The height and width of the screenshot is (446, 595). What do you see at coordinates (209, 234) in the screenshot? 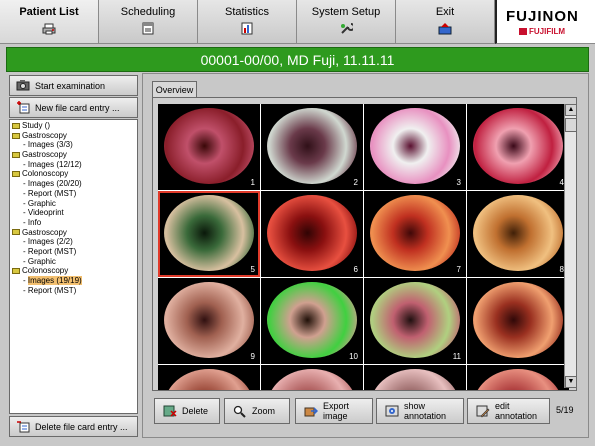
I see `endoscopy-thumbnail: 5` at bounding box center [209, 234].